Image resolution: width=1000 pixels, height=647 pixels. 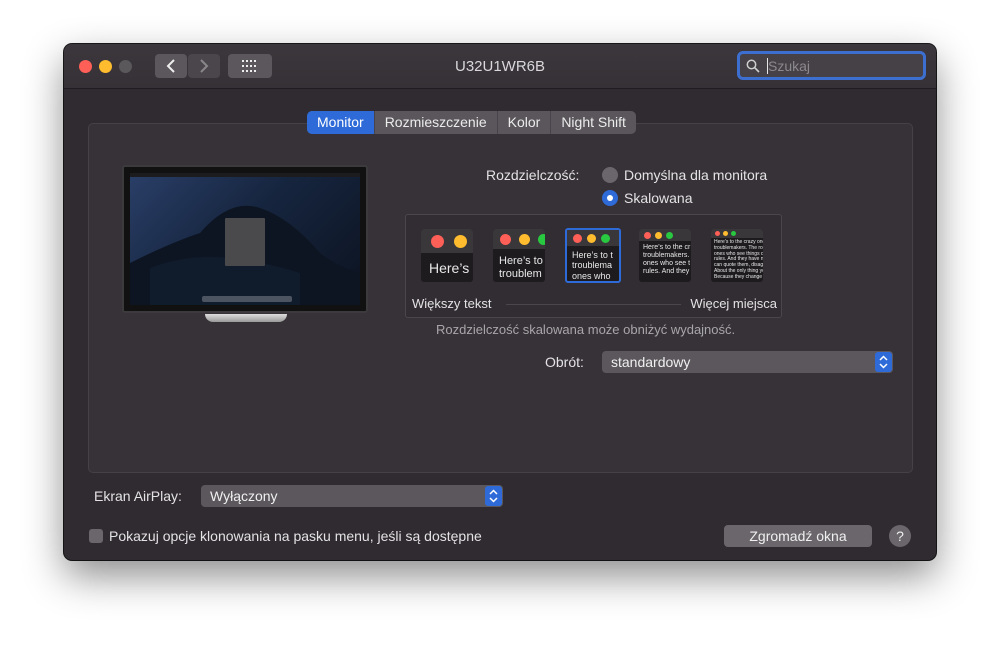 What do you see at coordinates (831, 65) in the screenshot?
I see `search-field: Szukaj` at bounding box center [831, 65].